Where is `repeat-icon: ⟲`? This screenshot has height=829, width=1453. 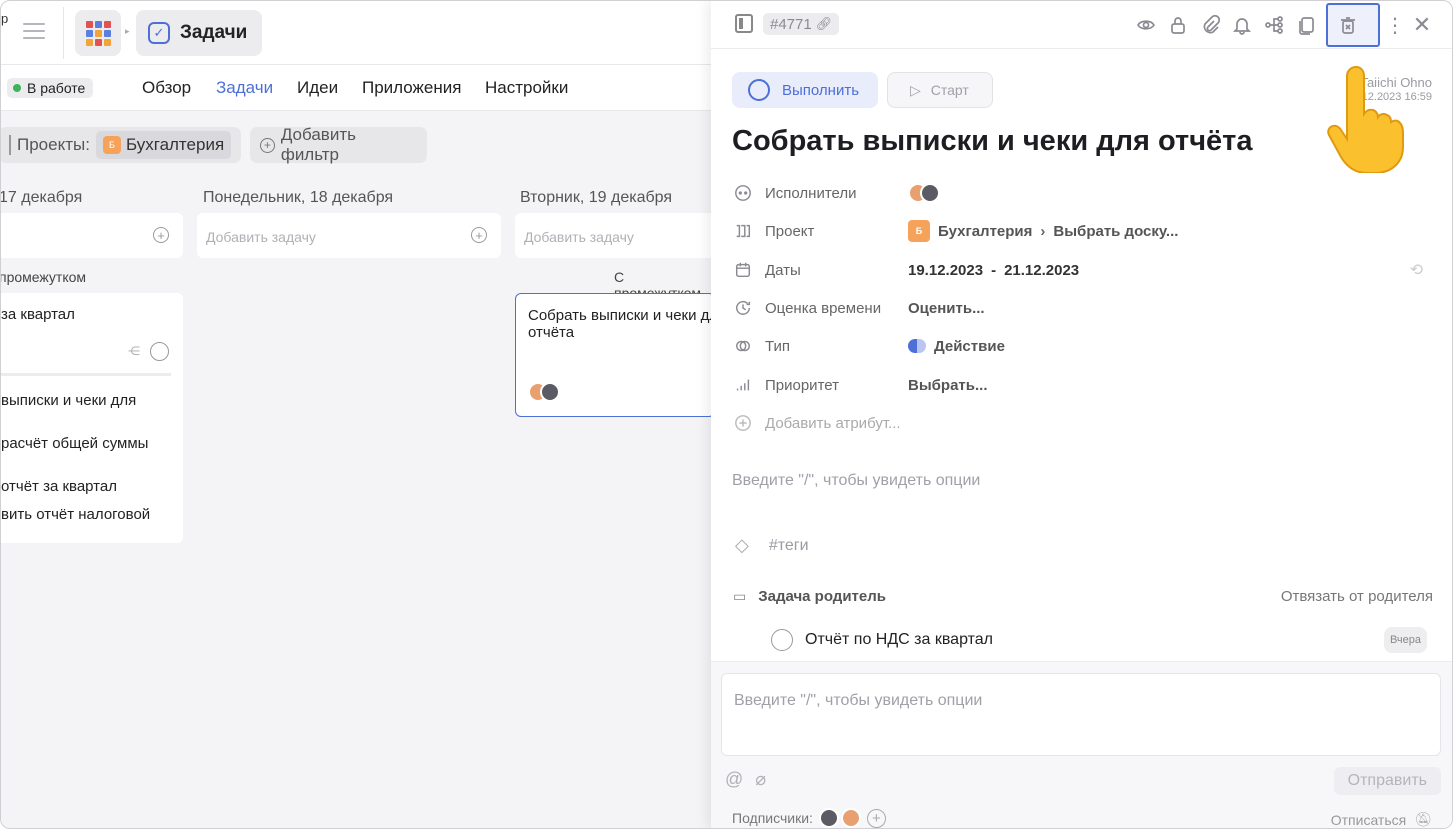 repeat-icon: ⟲ is located at coordinates (1416, 270).